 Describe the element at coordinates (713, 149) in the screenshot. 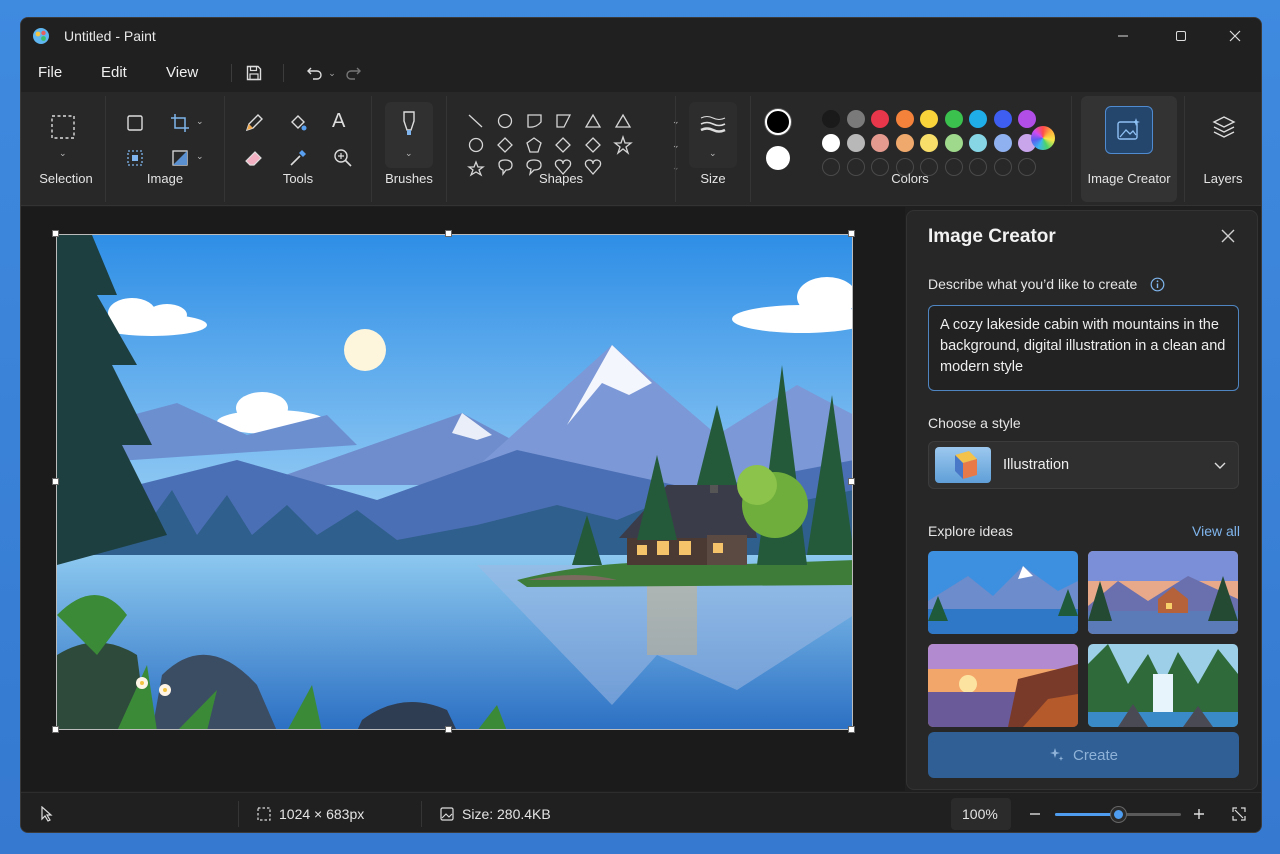

I see `size-group: ⌄ Size` at that location.